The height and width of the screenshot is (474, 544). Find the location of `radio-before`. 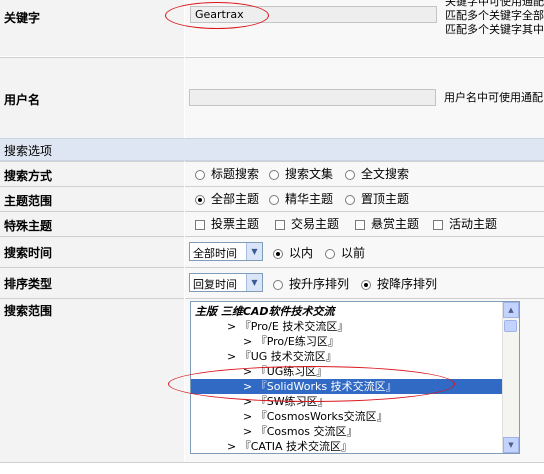

radio-before is located at coordinates (330, 253).